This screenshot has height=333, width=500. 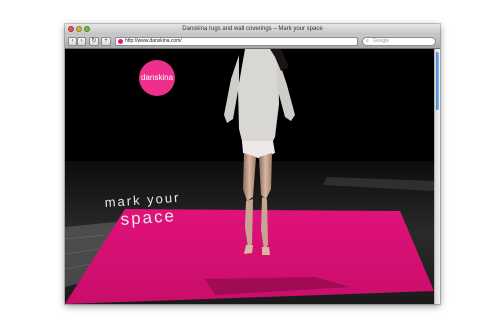 I want to click on reload-icon: ↻, so click(x=94, y=41).